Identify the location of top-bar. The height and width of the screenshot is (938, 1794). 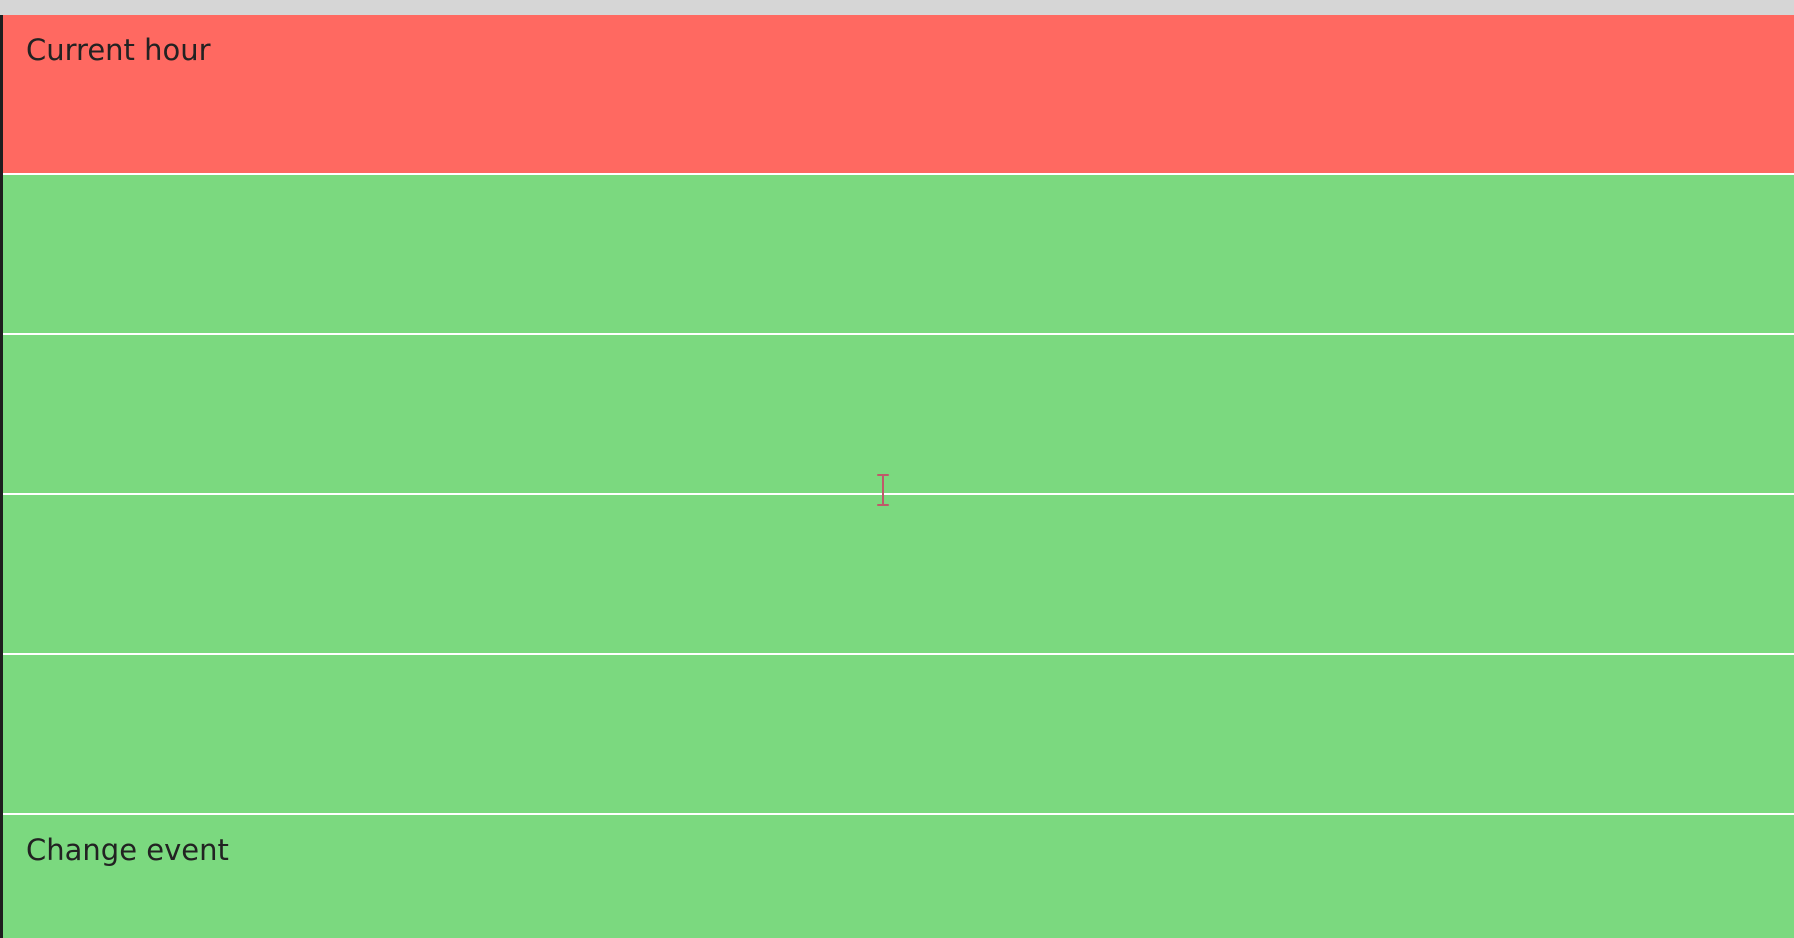
(897, 7).